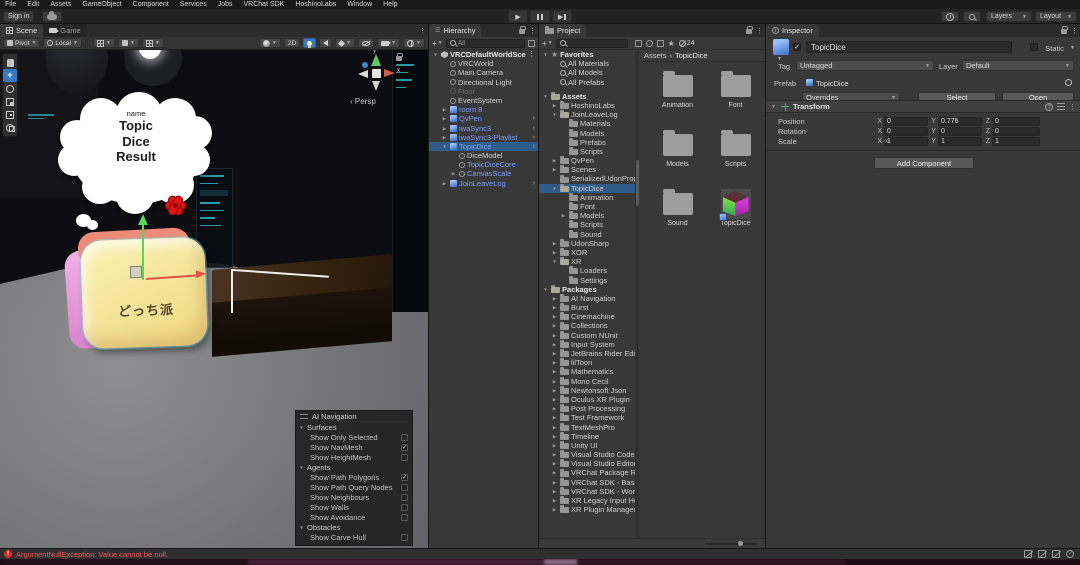 This screenshot has width=1080, height=565. Describe the element at coordinates (139, 283) in the screenshot. I see `dice-object: どっち派` at that location.